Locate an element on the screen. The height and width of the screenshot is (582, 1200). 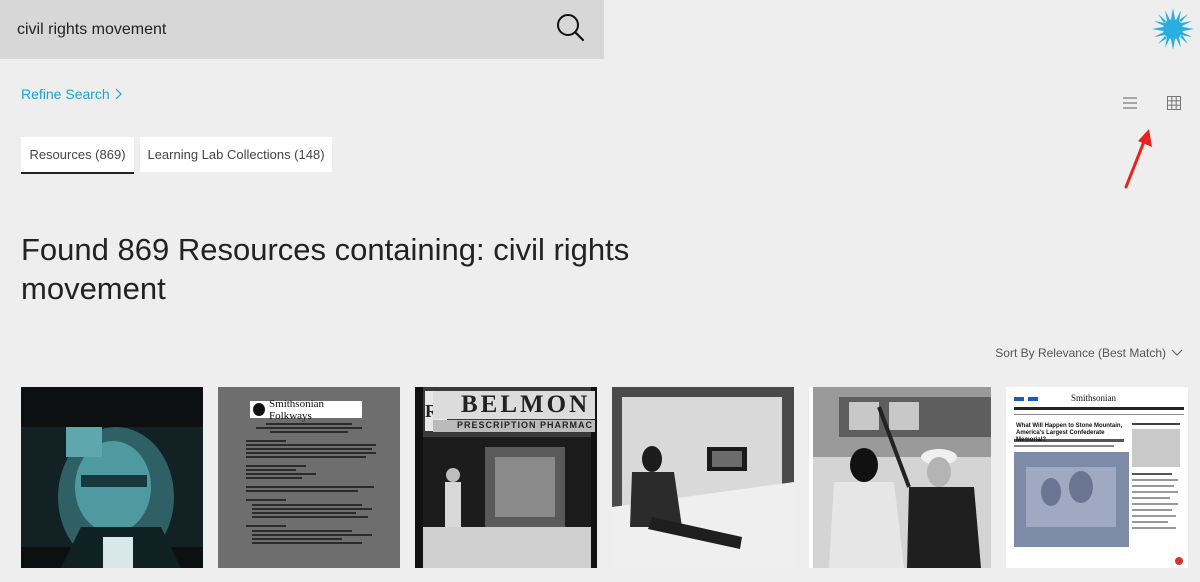
tab-collections-label: Learning Lab Collections (148) is located at coordinates (236, 154).